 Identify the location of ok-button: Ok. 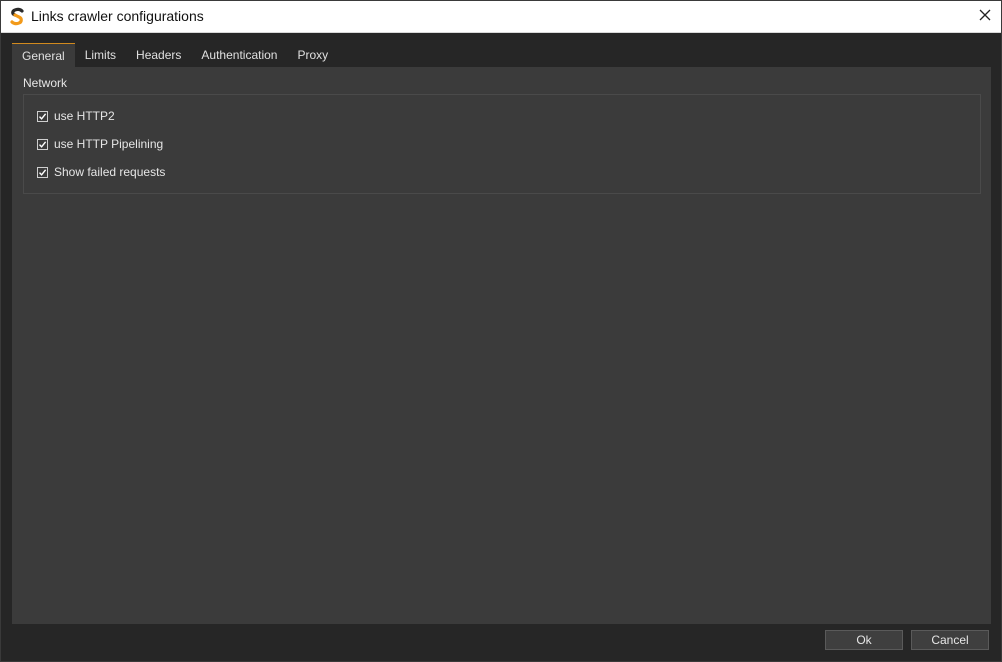
(864, 640).